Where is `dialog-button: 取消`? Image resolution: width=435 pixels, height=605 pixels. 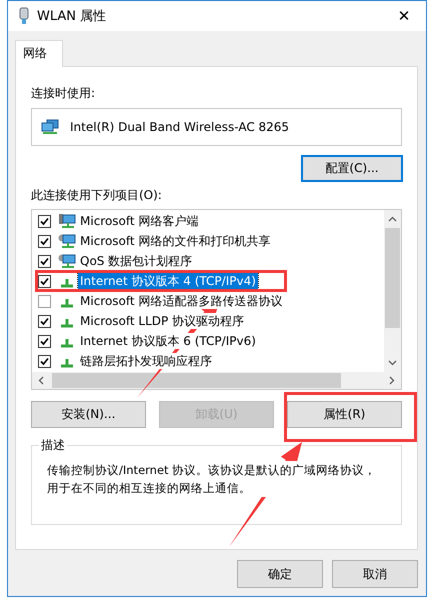 dialog-button: 取消 is located at coordinates (375, 574).